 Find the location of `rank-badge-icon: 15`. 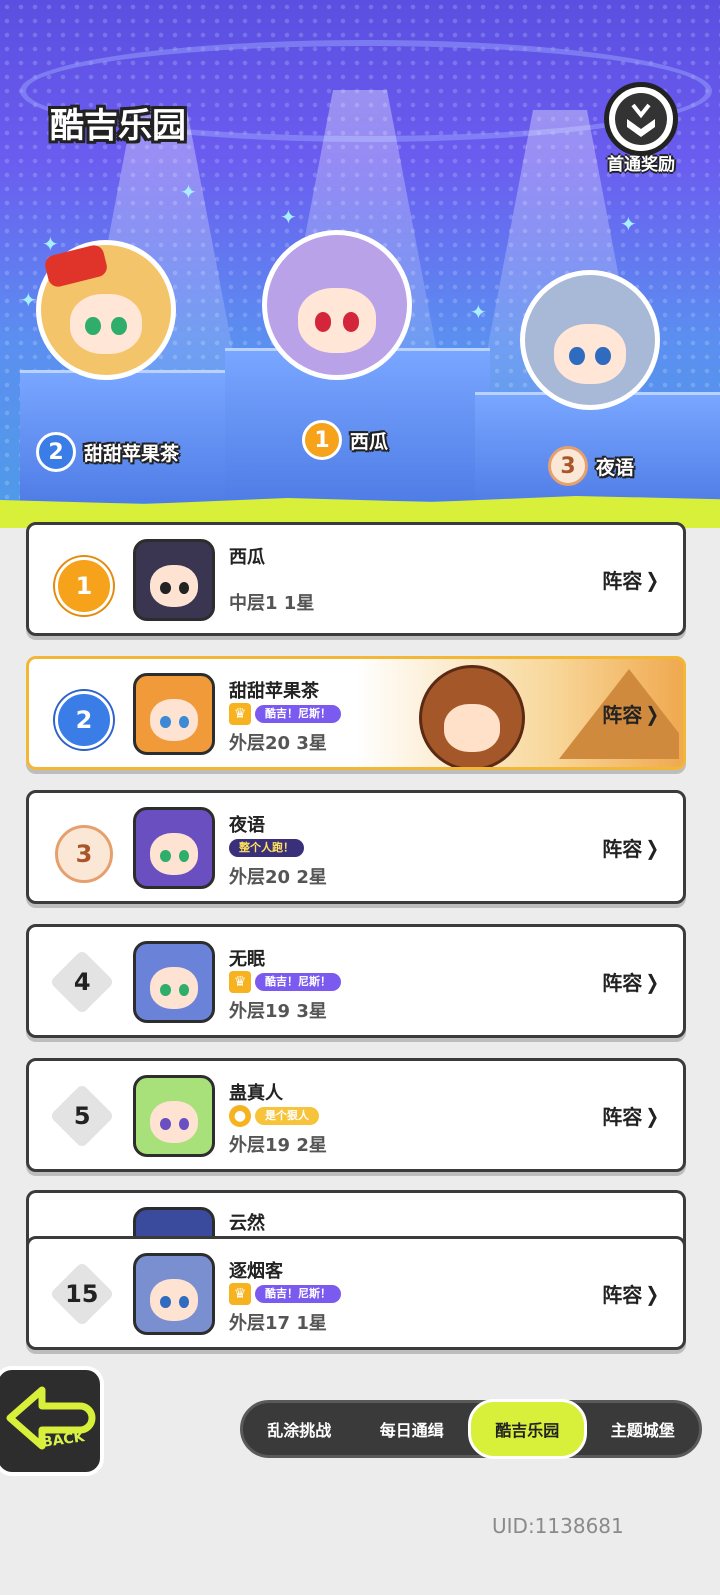

rank-badge-icon: 15 is located at coordinates (82, 1294).